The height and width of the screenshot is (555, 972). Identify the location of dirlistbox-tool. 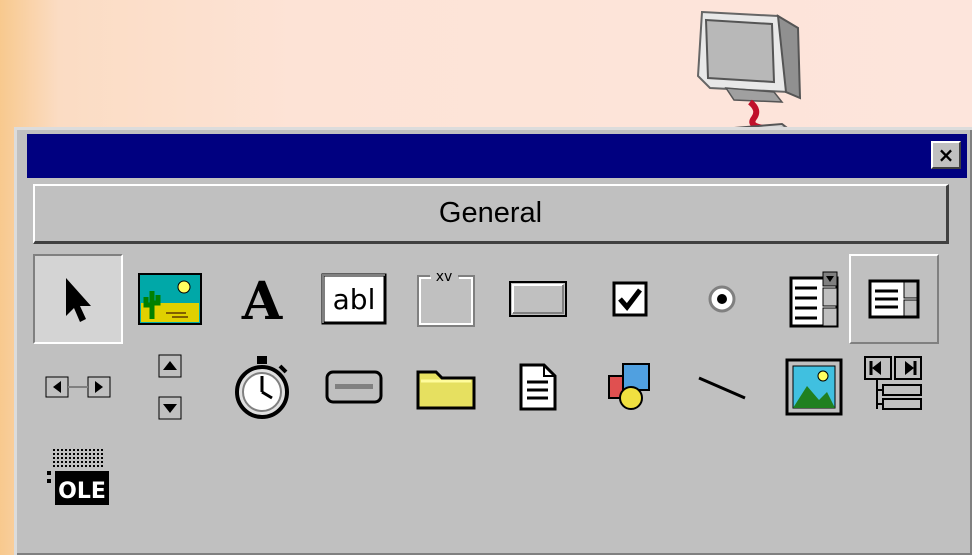
(446, 387).